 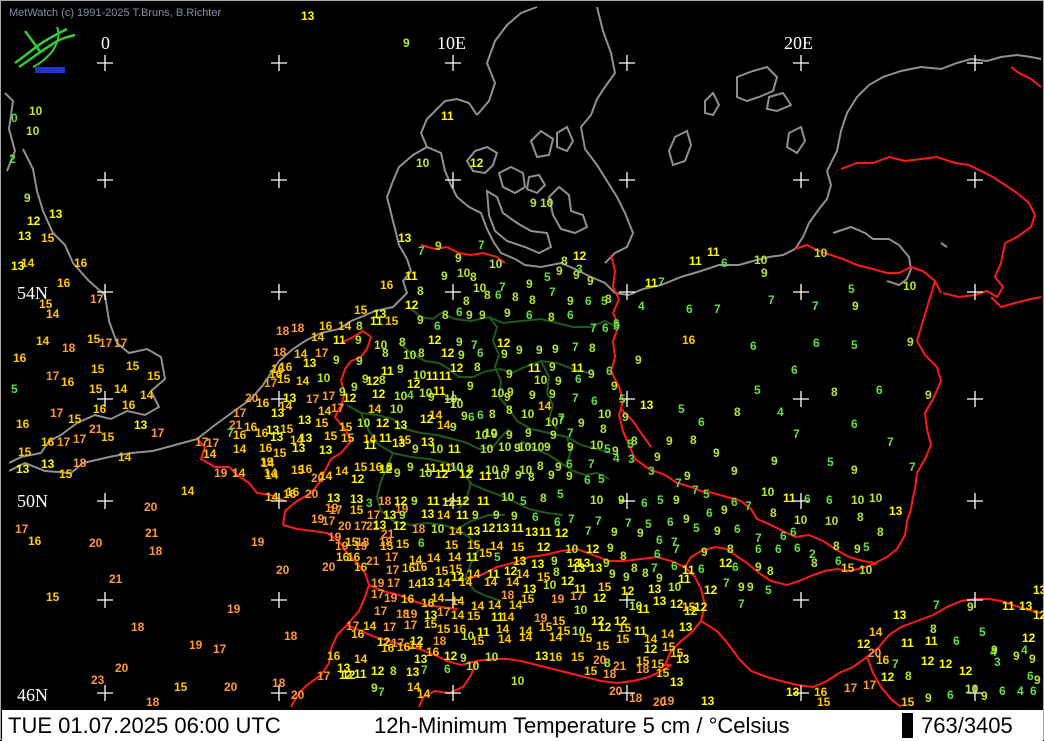 What do you see at coordinates (798, 43) in the screenshot?
I see `longitude-label-20e: 20E` at bounding box center [798, 43].